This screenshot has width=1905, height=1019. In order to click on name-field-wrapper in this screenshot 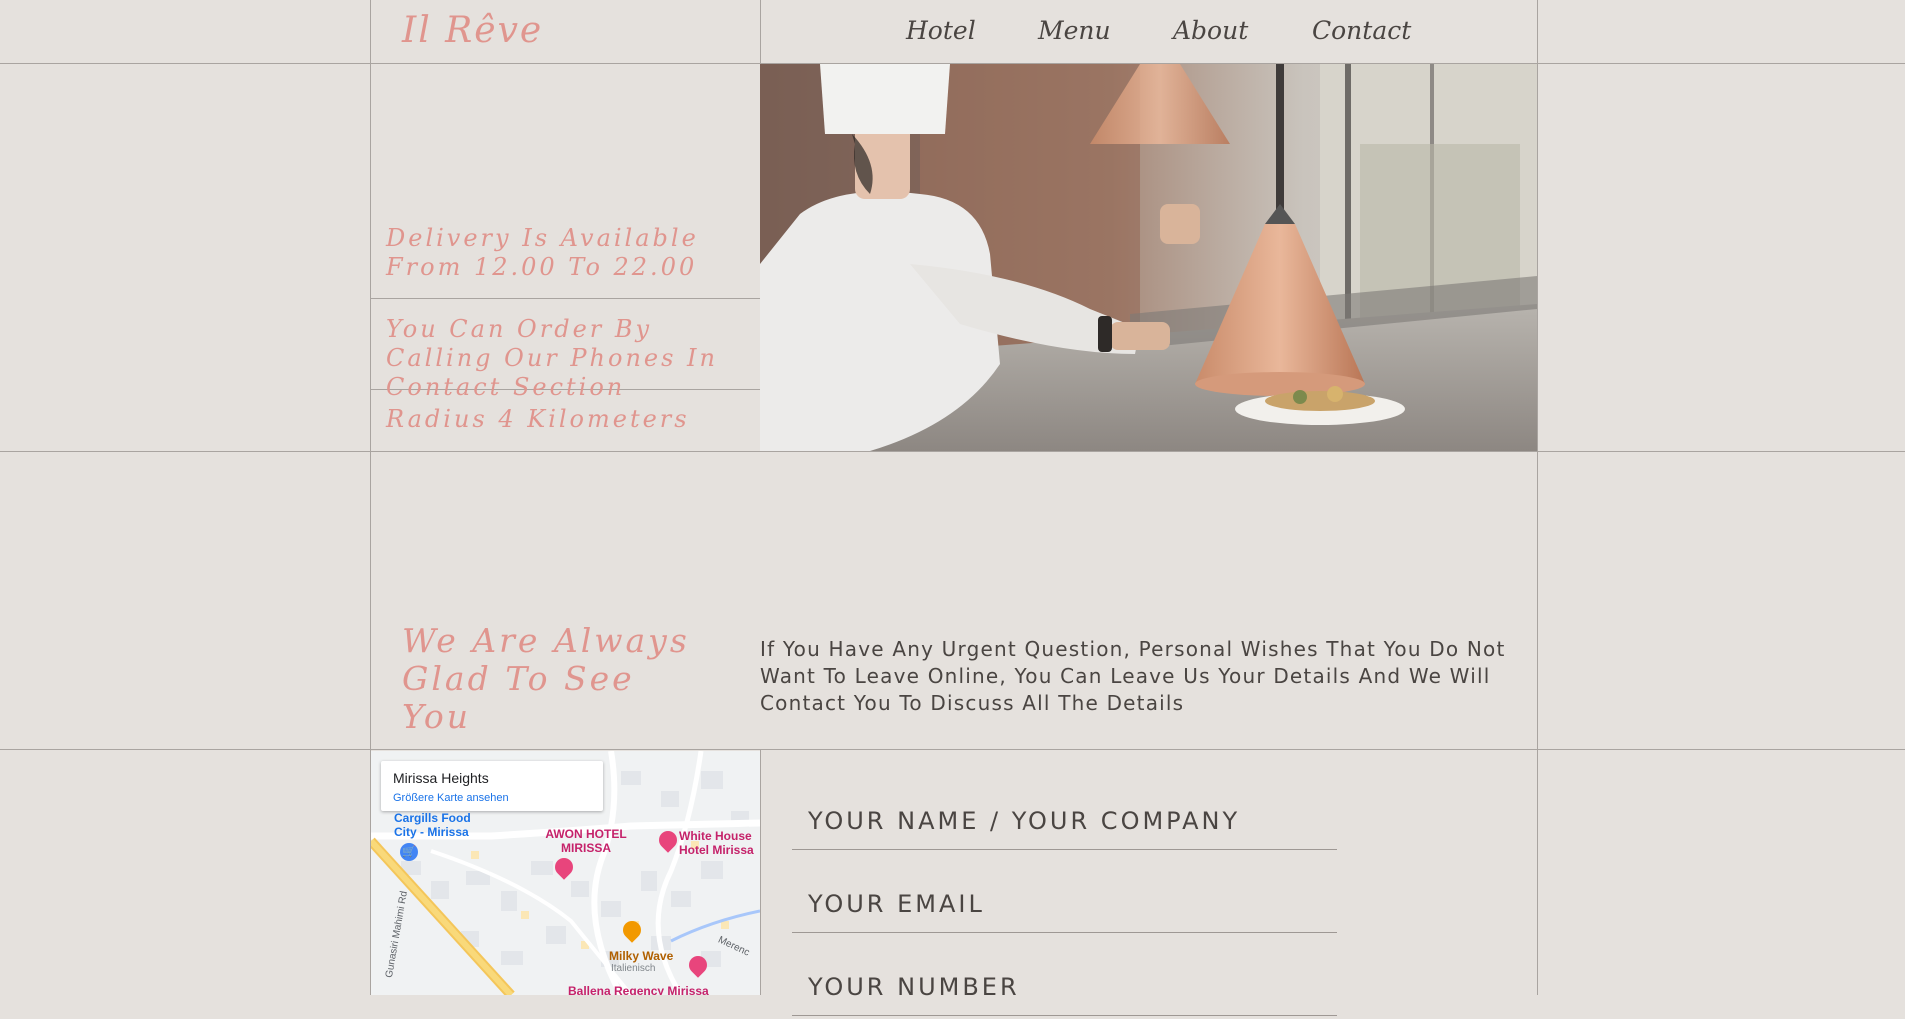, I will do `click(1064, 823)`.